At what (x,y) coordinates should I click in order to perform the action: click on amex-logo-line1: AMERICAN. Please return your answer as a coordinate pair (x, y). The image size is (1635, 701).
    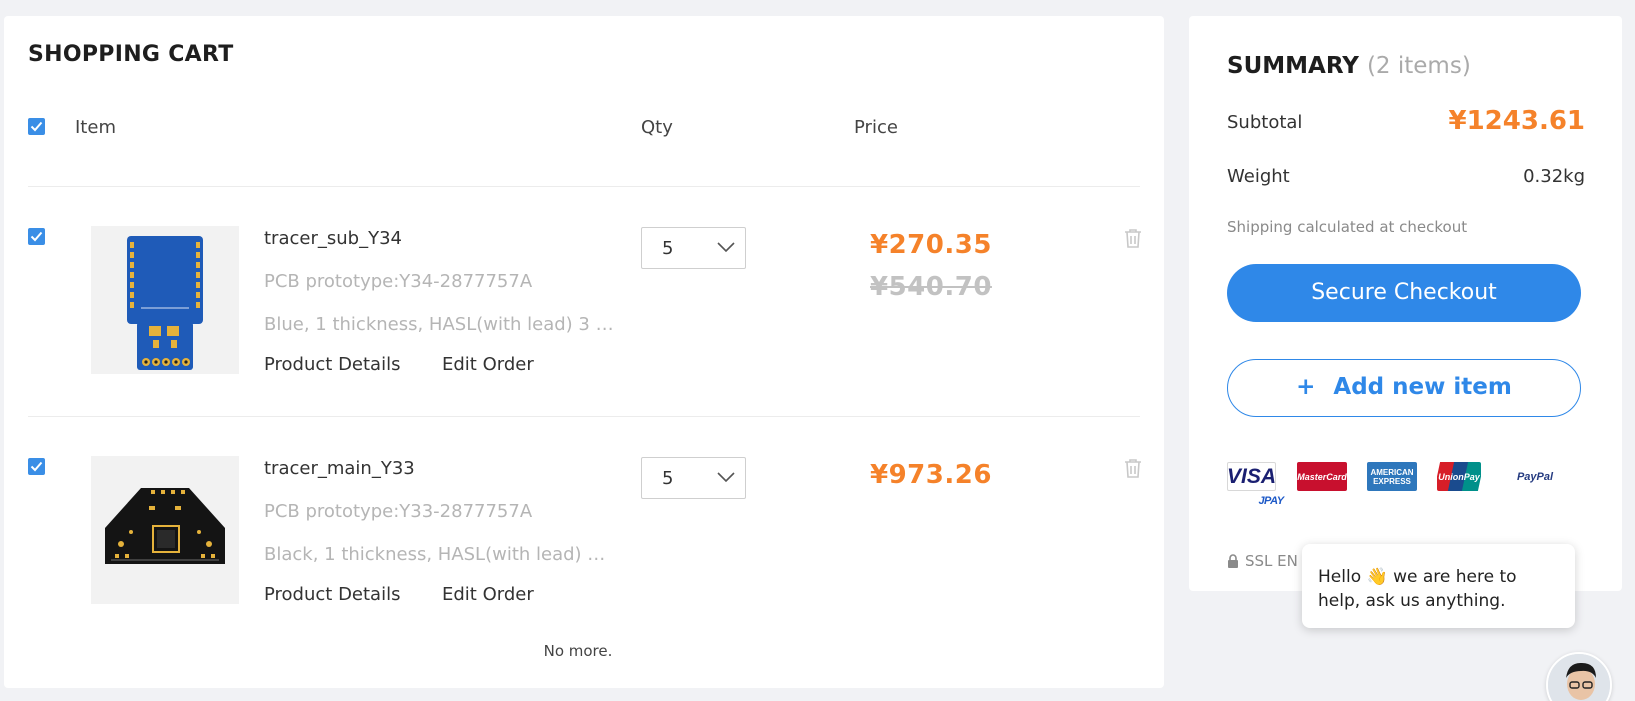
    Looking at the image, I should click on (1392, 472).